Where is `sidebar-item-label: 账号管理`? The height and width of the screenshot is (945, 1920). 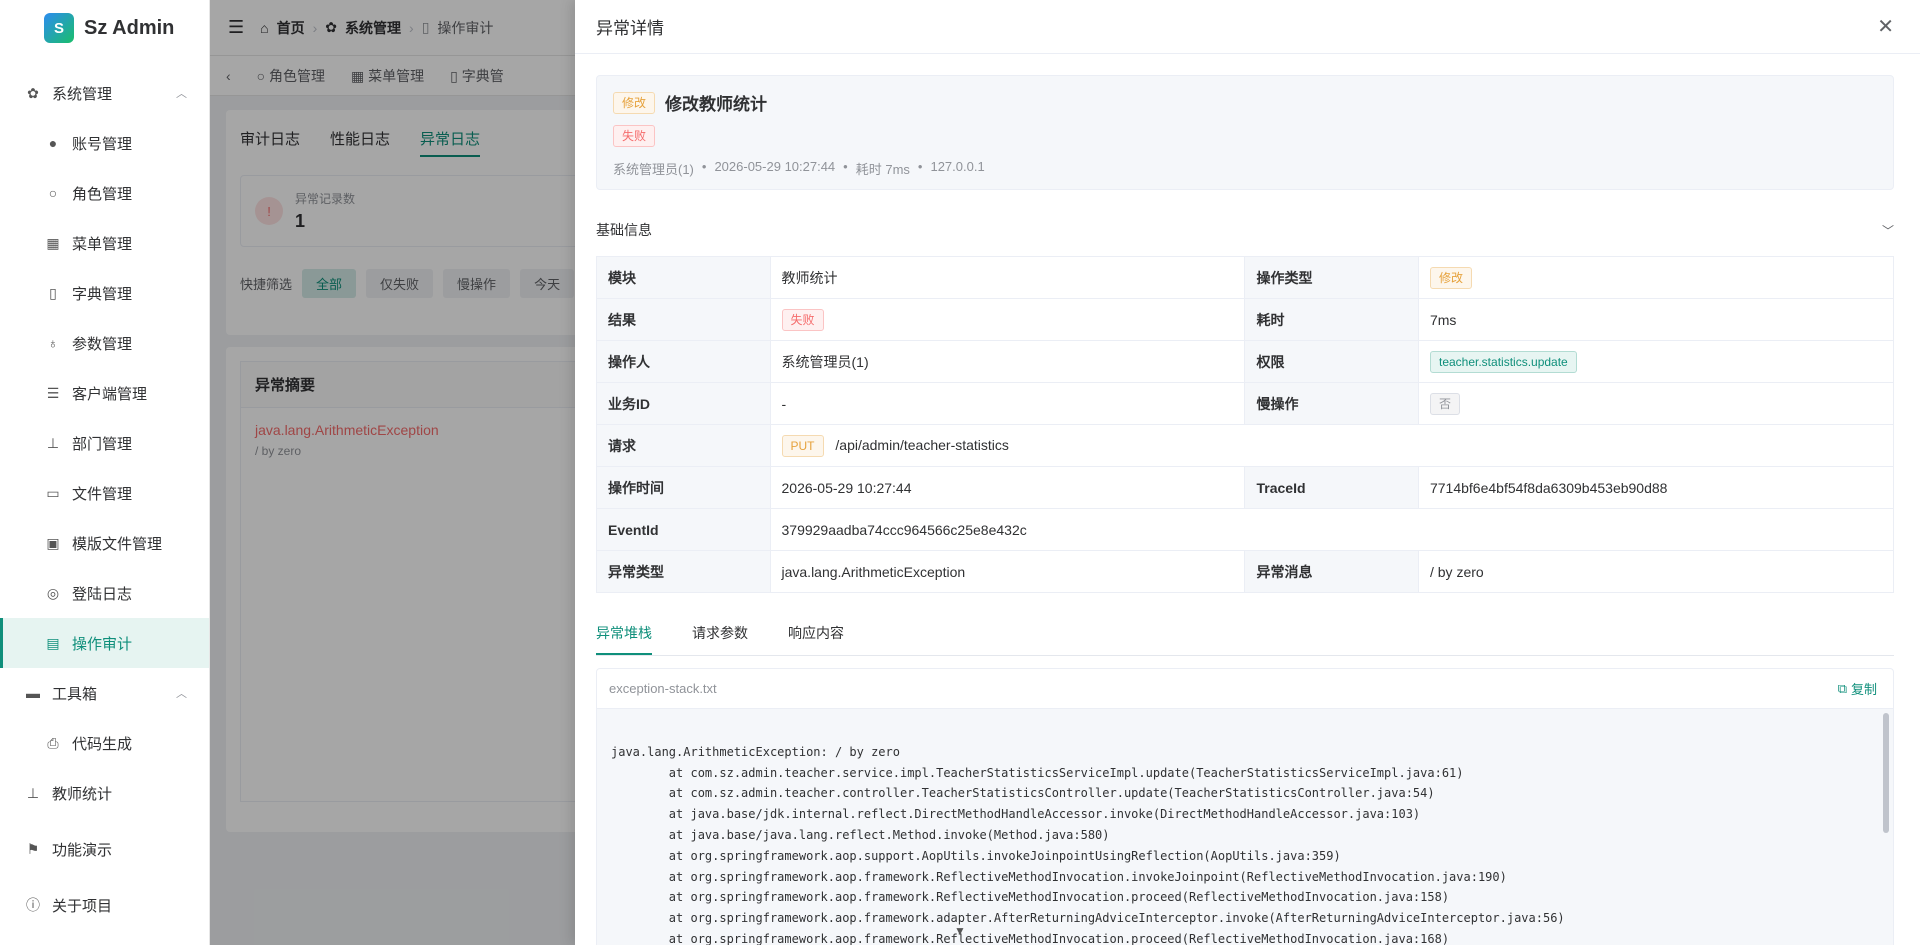 sidebar-item-label: 账号管理 is located at coordinates (102, 144).